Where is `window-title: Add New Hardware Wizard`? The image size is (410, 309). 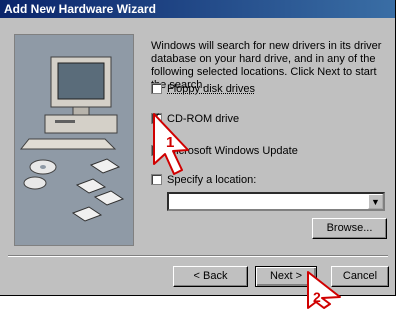 window-title: Add New Hardware Wizard is located at coordinates (80, 9).